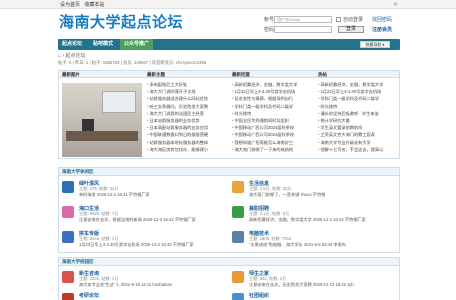 Image resolution: width=456 pixels, height=300 pixels. I want to click on forum-last-post: 注意安来在去次，历史院发大家教 2025-12-13 18:22 zyh, so click(301, 285).